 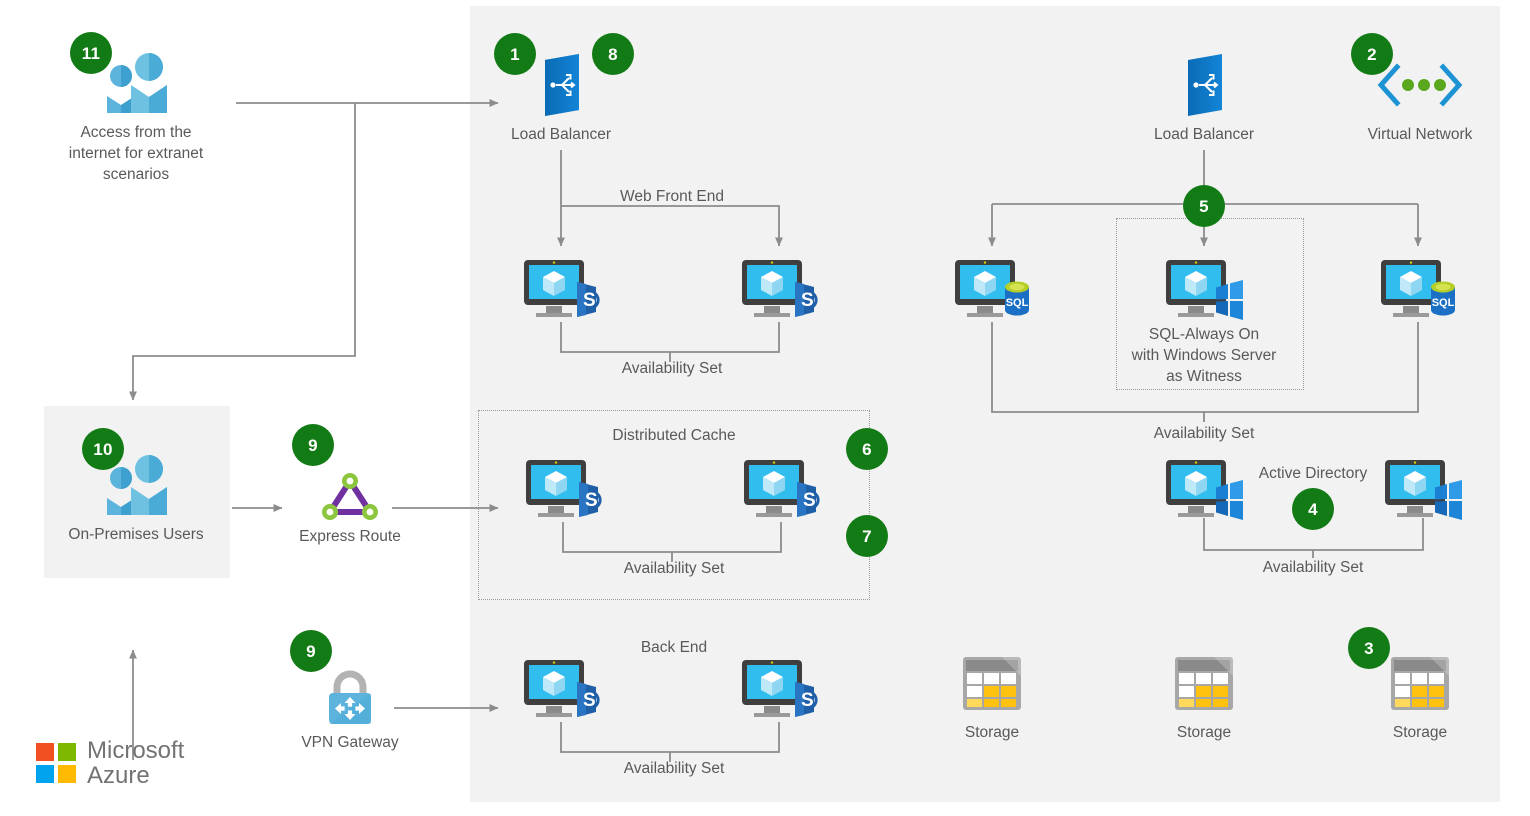 I want to click on microsoft-logo-icon, so click(x=56, y=763).